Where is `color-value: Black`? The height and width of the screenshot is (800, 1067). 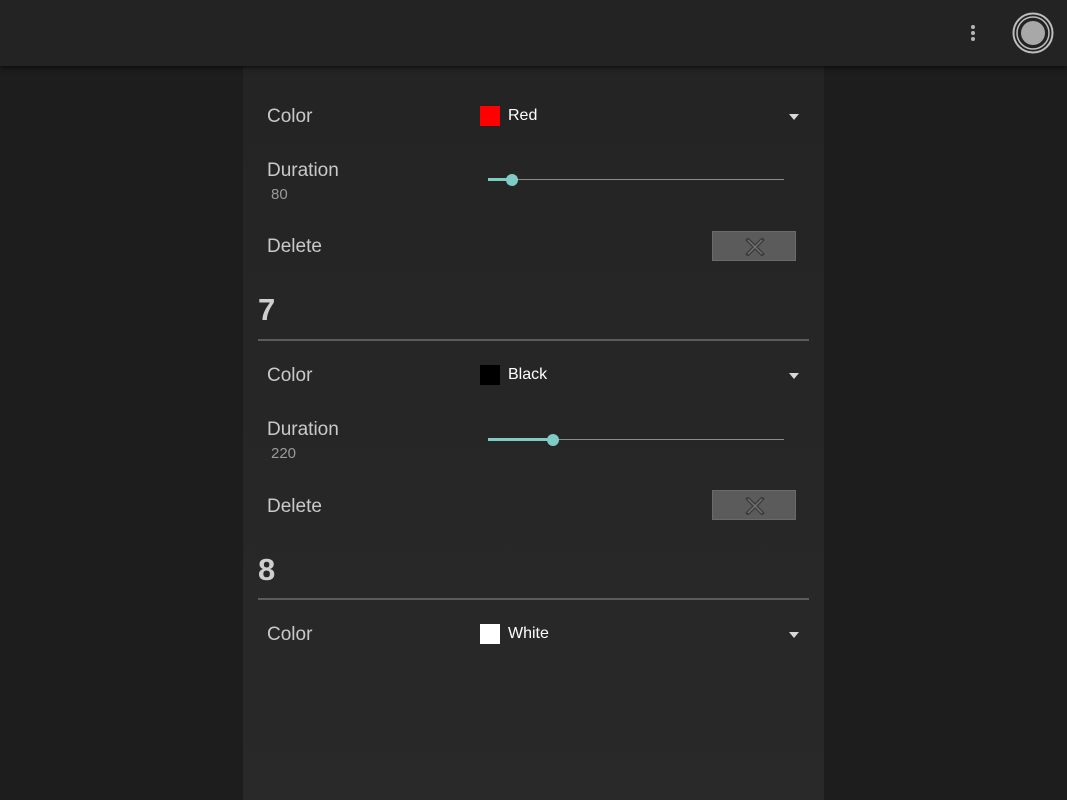 color-value: Black is located at coordinates (528, 374).